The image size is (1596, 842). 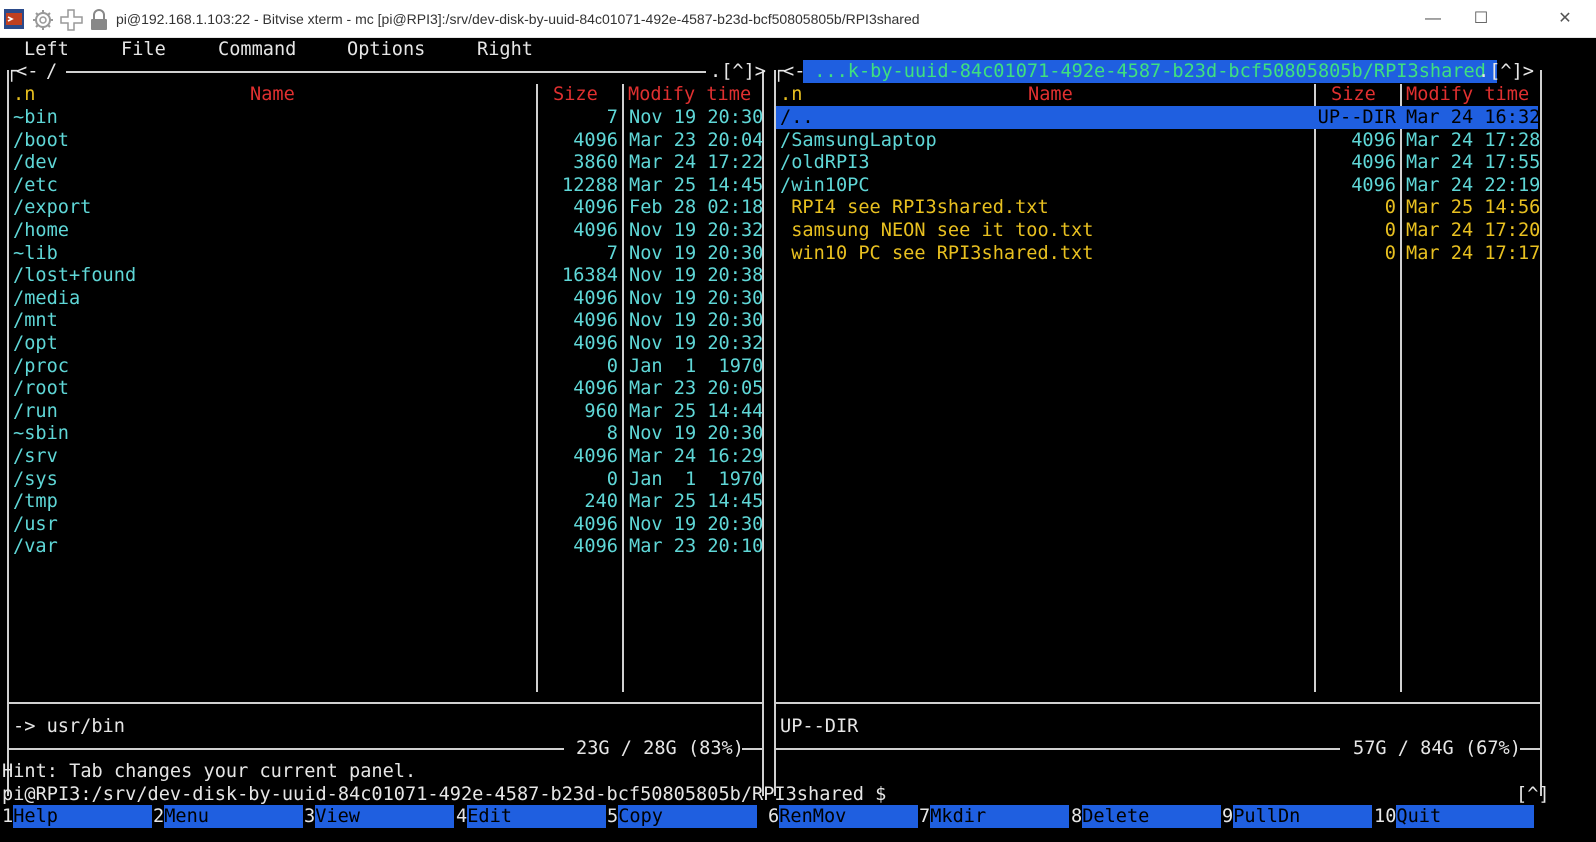 I want to click on fkey-pulldn-button: 9PullDn, so click(x=1297, y=816).